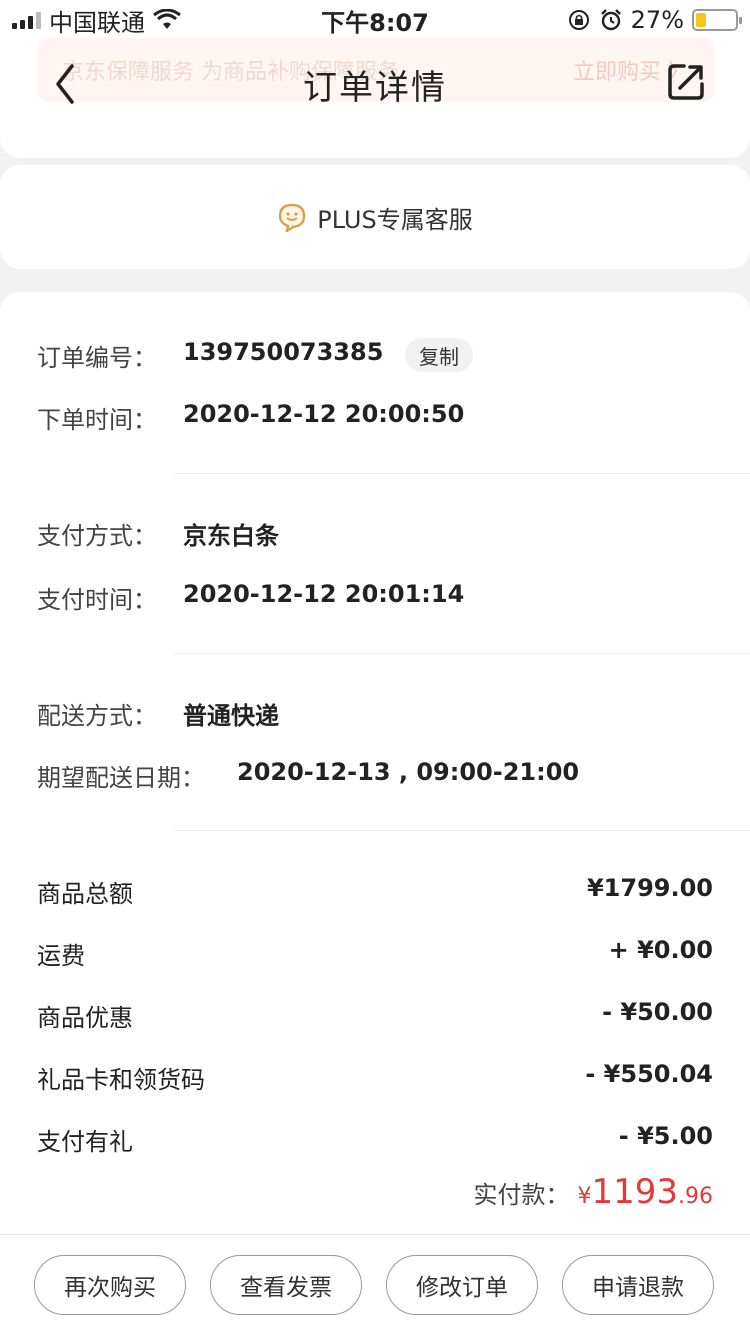 The height and width of the screenshot is (1334, 750). I want to click on fee-row-shipping: 运费 + ¥0.00, so click(375, 953).